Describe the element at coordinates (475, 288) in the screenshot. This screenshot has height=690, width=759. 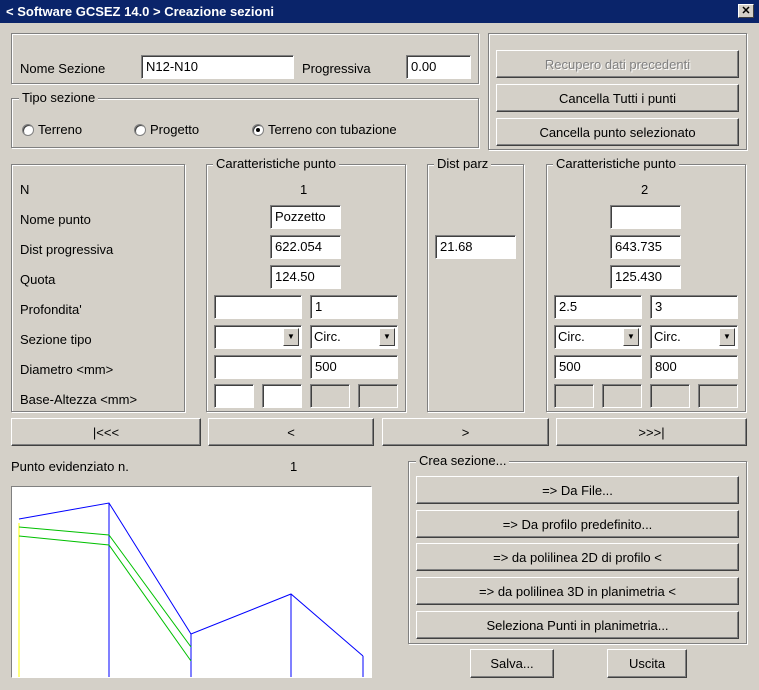
I see `dist-parz-panel` at that location.